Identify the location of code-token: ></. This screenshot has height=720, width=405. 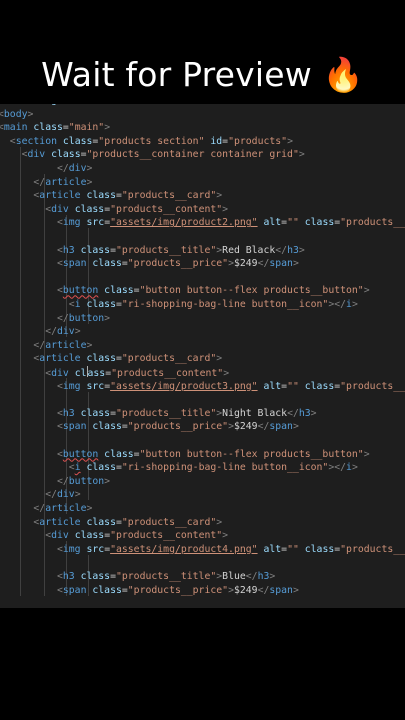
(337, 468).